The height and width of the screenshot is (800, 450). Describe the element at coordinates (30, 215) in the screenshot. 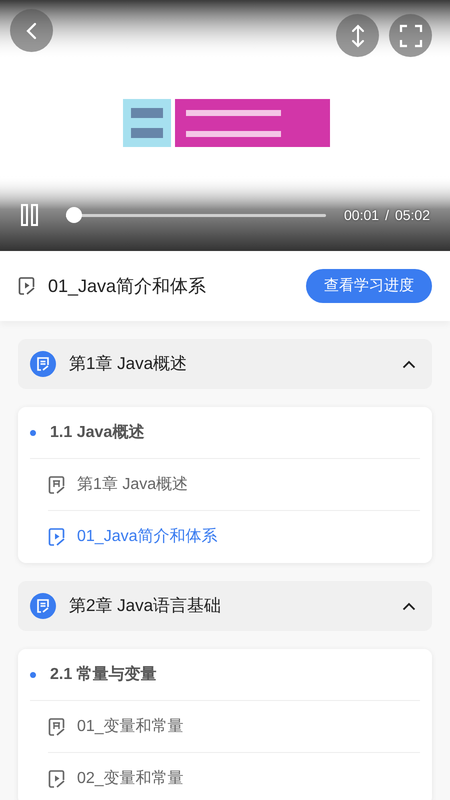

I see `pause-button` at that location.